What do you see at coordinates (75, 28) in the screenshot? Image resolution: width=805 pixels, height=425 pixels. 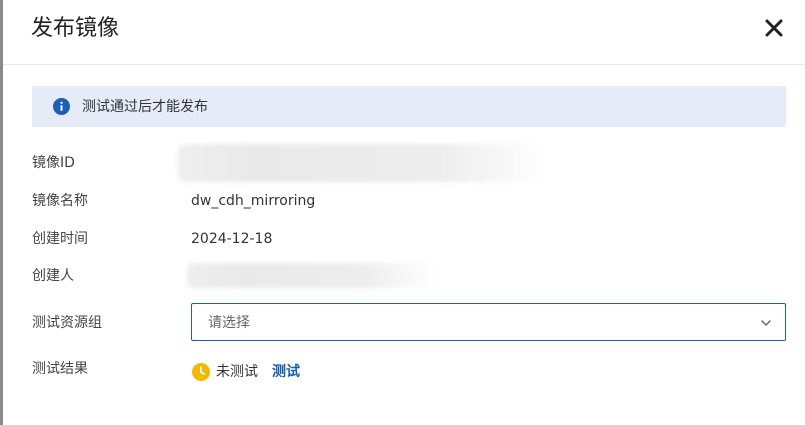 I see `dialog-title: 发布镜像` at bounding box center [75, 28].